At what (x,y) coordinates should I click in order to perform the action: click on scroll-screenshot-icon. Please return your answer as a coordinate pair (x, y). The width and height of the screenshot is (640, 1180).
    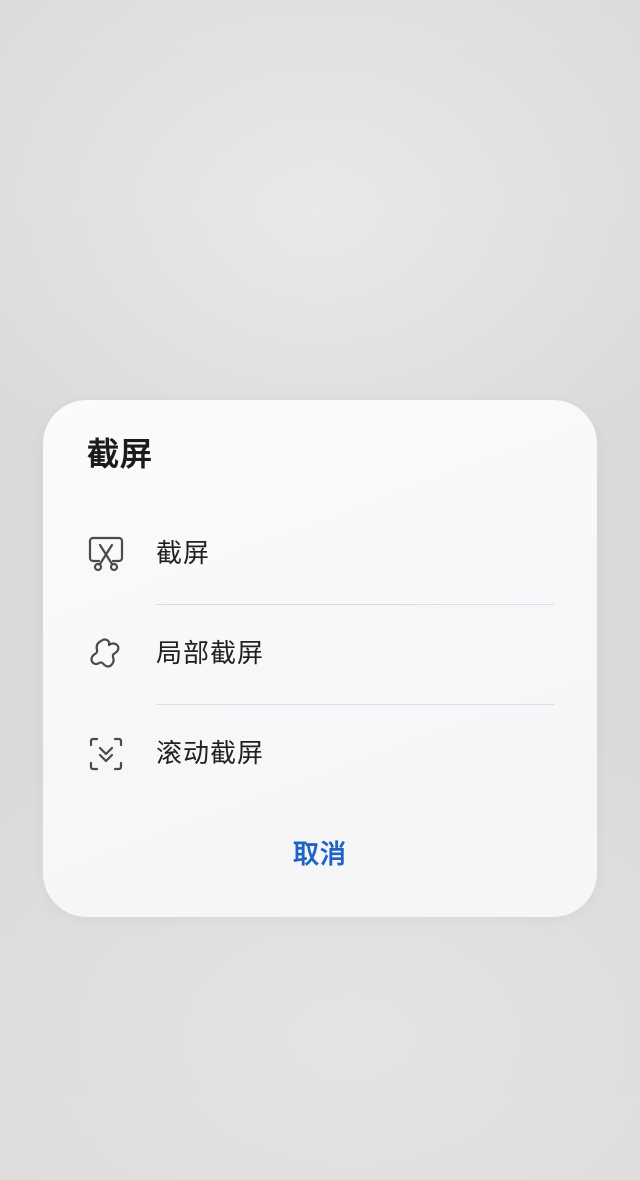
    Looking at the image, I should click on (106, 754).